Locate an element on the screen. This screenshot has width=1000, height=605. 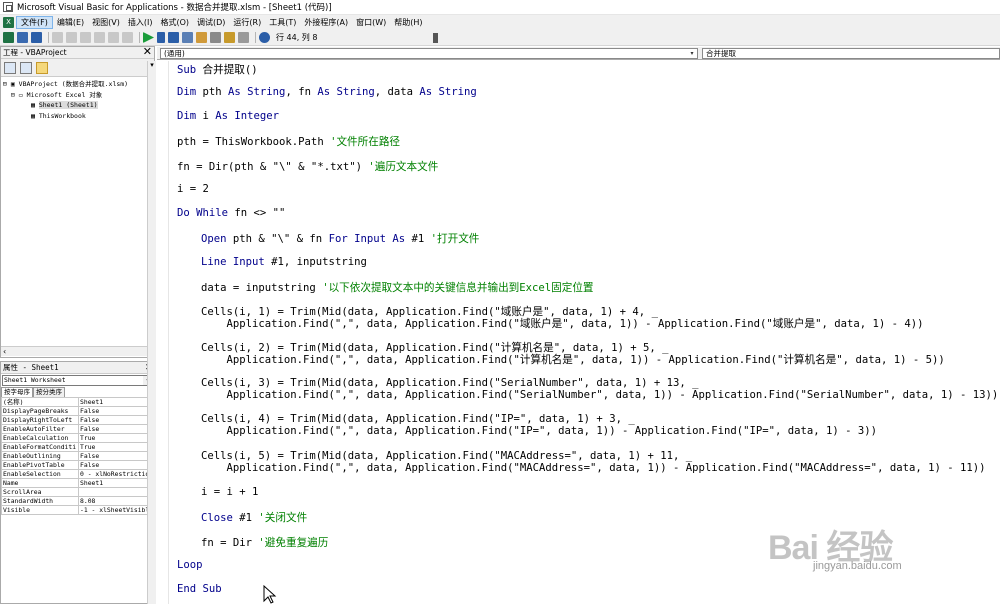
tree-item-project: ⊟ ▣ VBAProject (数据合并提取.xlsm) is located at coordinates (77, 84).